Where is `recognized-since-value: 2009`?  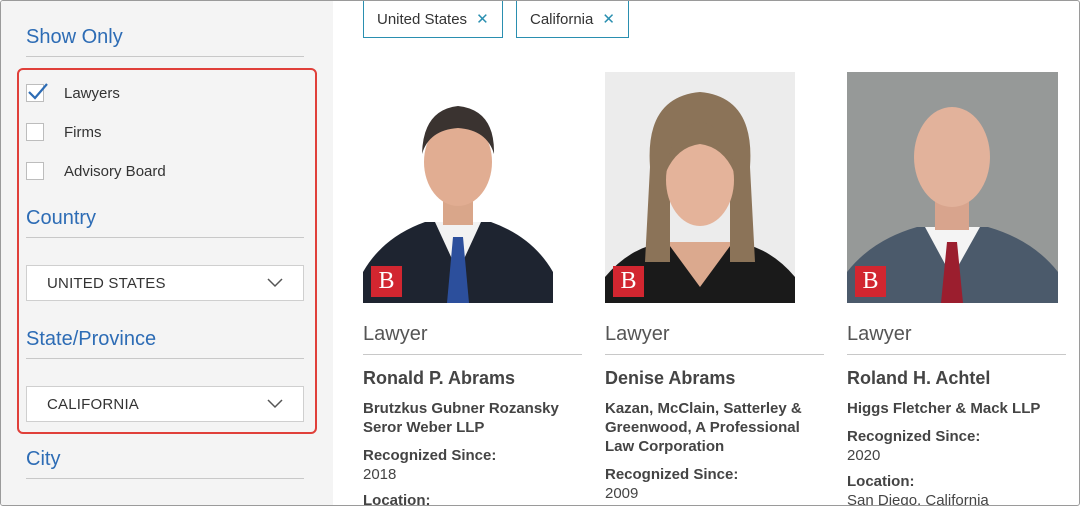
recognized-since-value: 2009 is located at coordinates (622, 493).